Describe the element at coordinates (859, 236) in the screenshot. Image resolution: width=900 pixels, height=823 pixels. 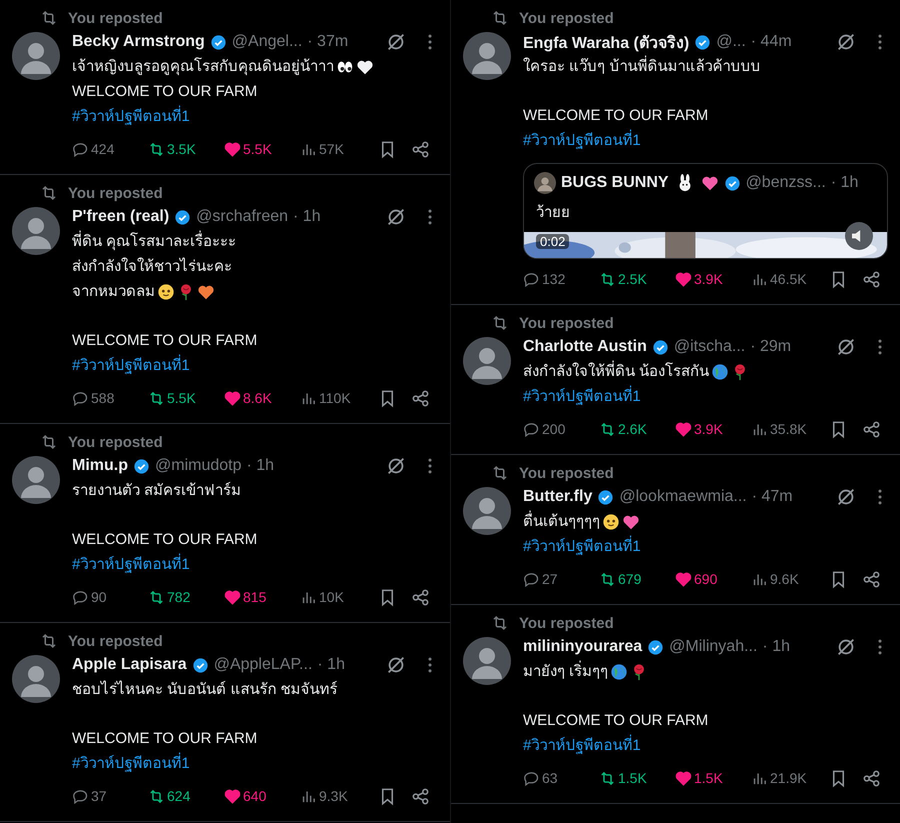
I see `speaker-icon` at that location.